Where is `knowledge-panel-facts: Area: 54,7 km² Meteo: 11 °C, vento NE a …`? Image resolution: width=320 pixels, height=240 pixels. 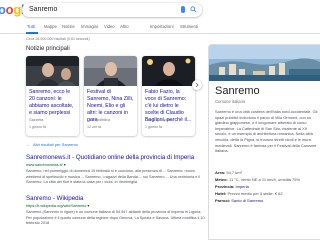 knowledge-panel-facts: Area: 54,7 km² Meteo: 11 °C, vento NE a … is located at coordinates (267, 186).